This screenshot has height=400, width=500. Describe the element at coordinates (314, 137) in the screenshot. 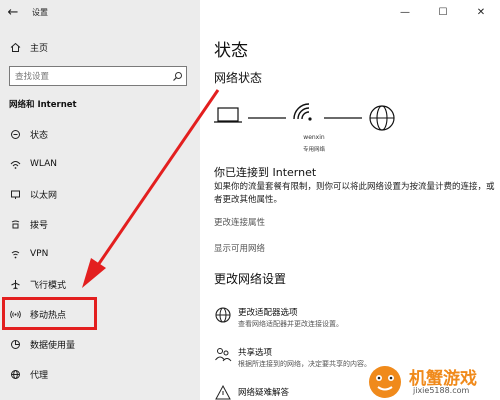

I see `network-name: wenxin` at that location.